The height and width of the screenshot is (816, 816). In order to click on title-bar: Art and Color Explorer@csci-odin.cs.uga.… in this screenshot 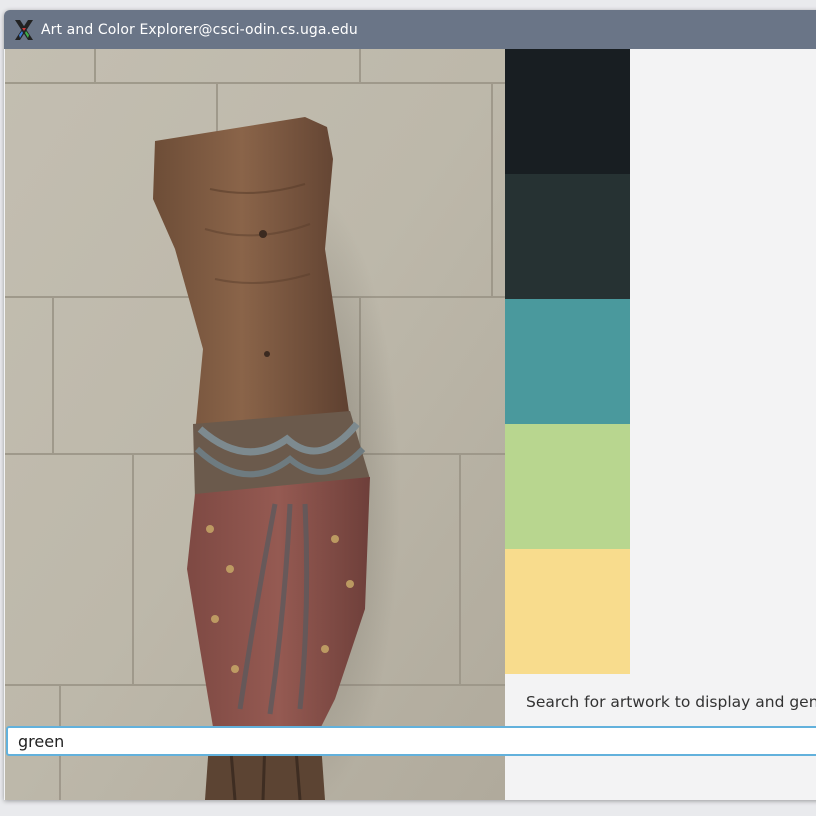, I will do `click(410, 29)`.